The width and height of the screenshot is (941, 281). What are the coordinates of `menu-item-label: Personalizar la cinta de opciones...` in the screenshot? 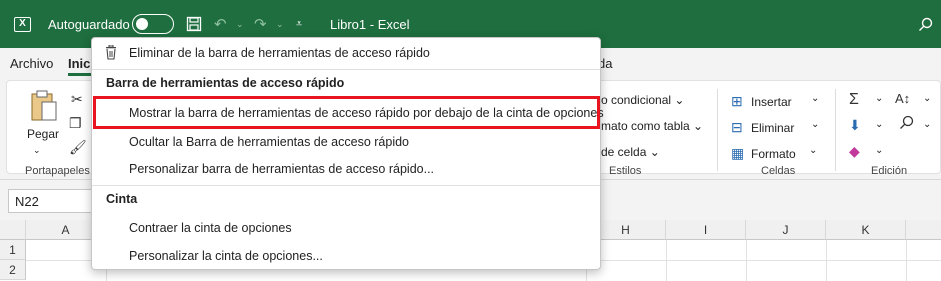 It's located at (226, 256).